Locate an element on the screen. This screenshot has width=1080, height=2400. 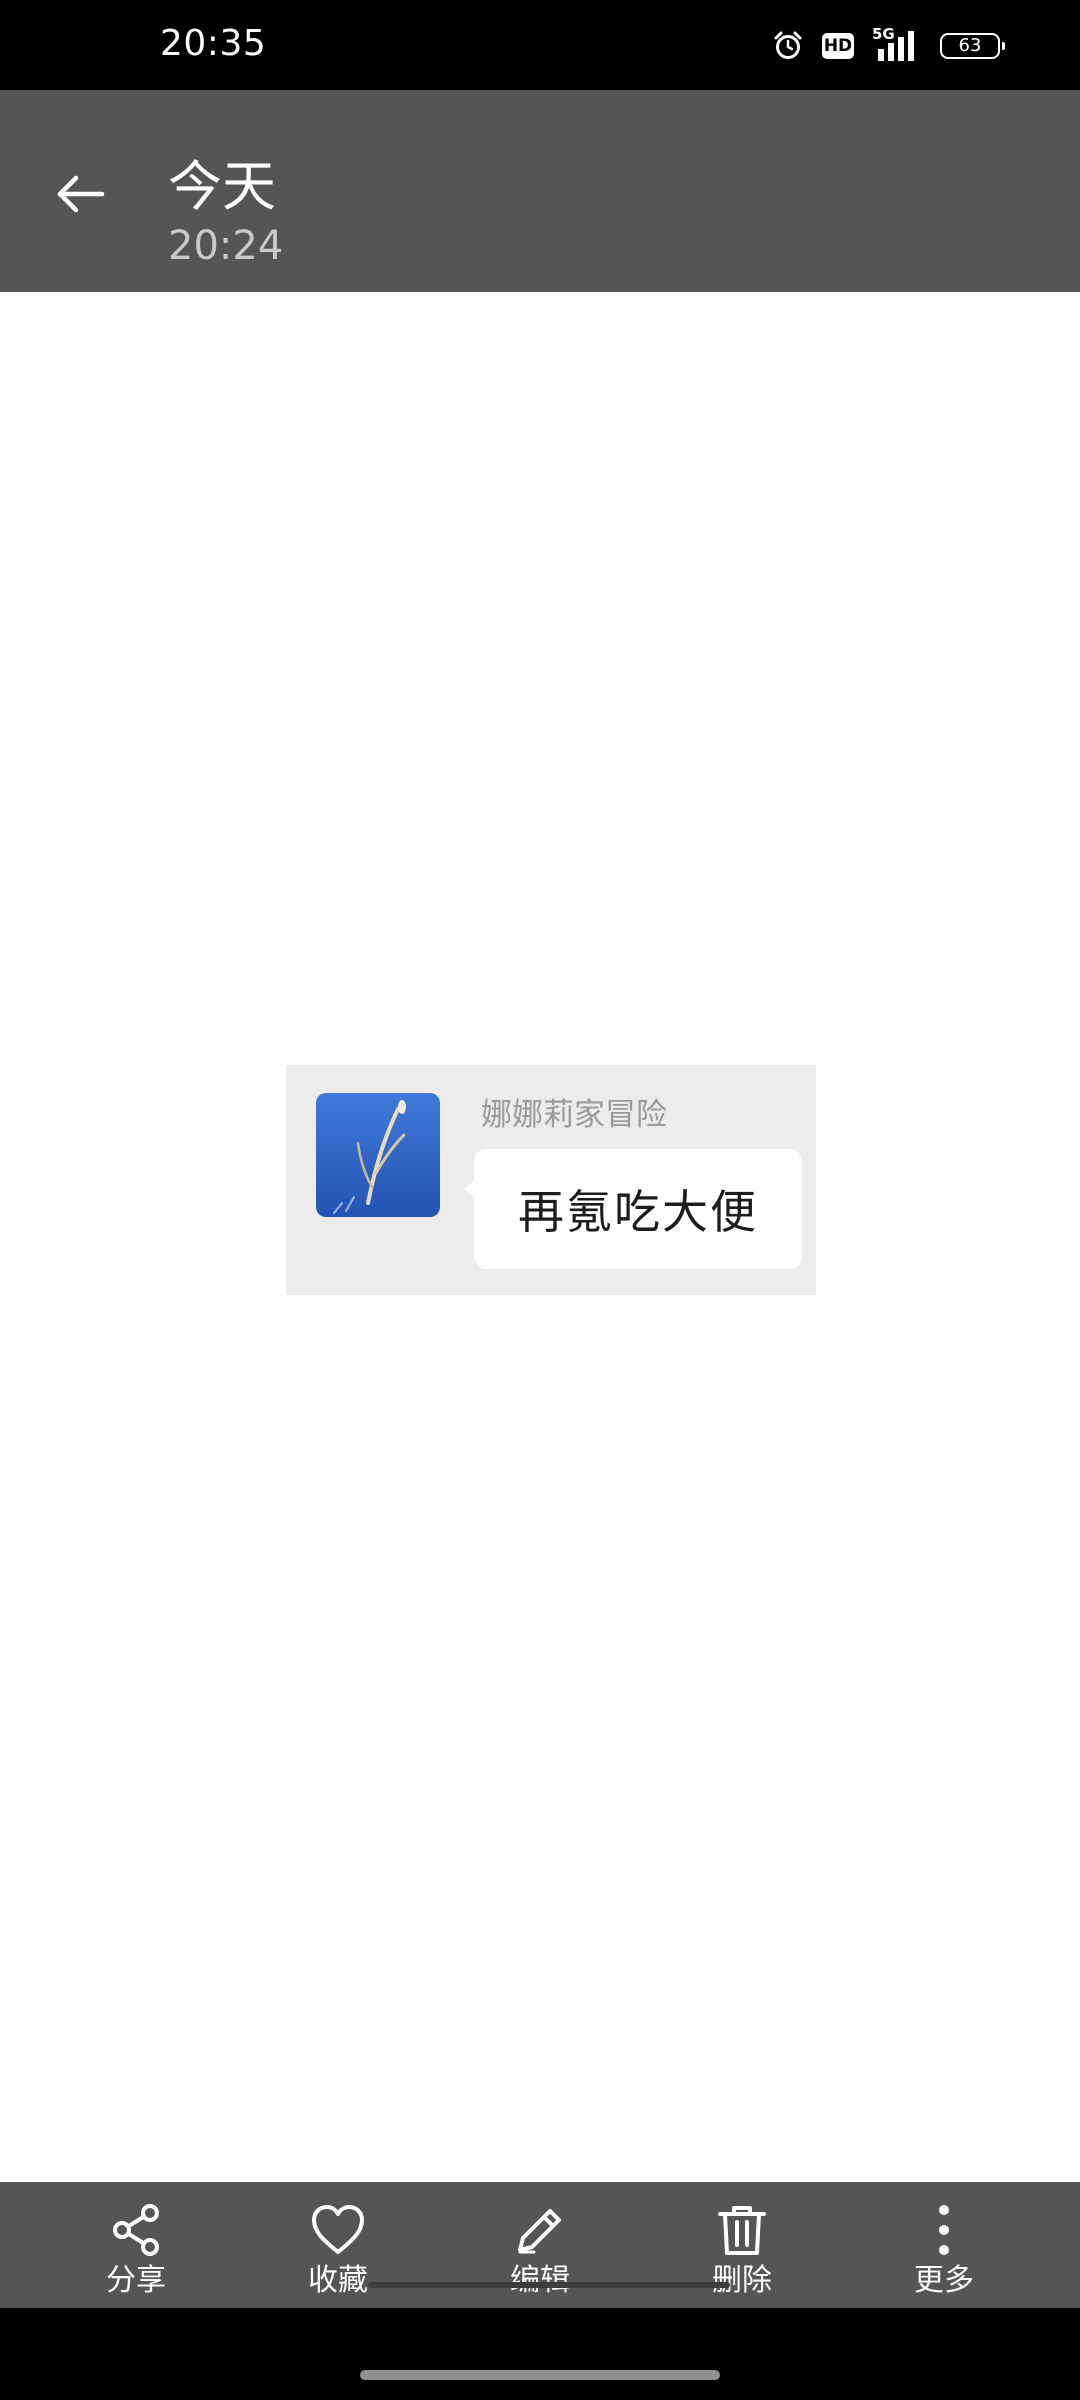
more-button: 更多 is located at coordinates (944, 2245).